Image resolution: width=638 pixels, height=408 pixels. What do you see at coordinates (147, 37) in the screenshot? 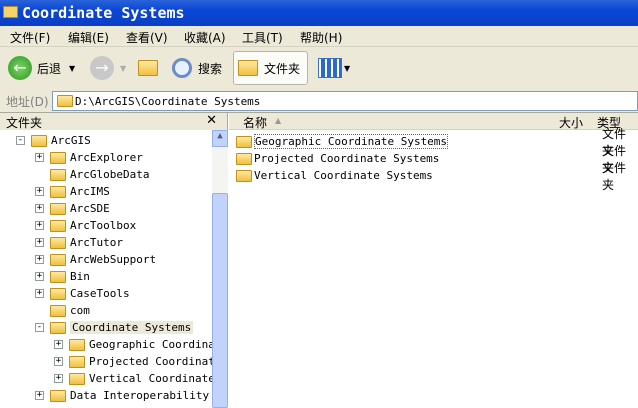
I see `menu-view: 查看(V)` at bounding box center [147, 37].